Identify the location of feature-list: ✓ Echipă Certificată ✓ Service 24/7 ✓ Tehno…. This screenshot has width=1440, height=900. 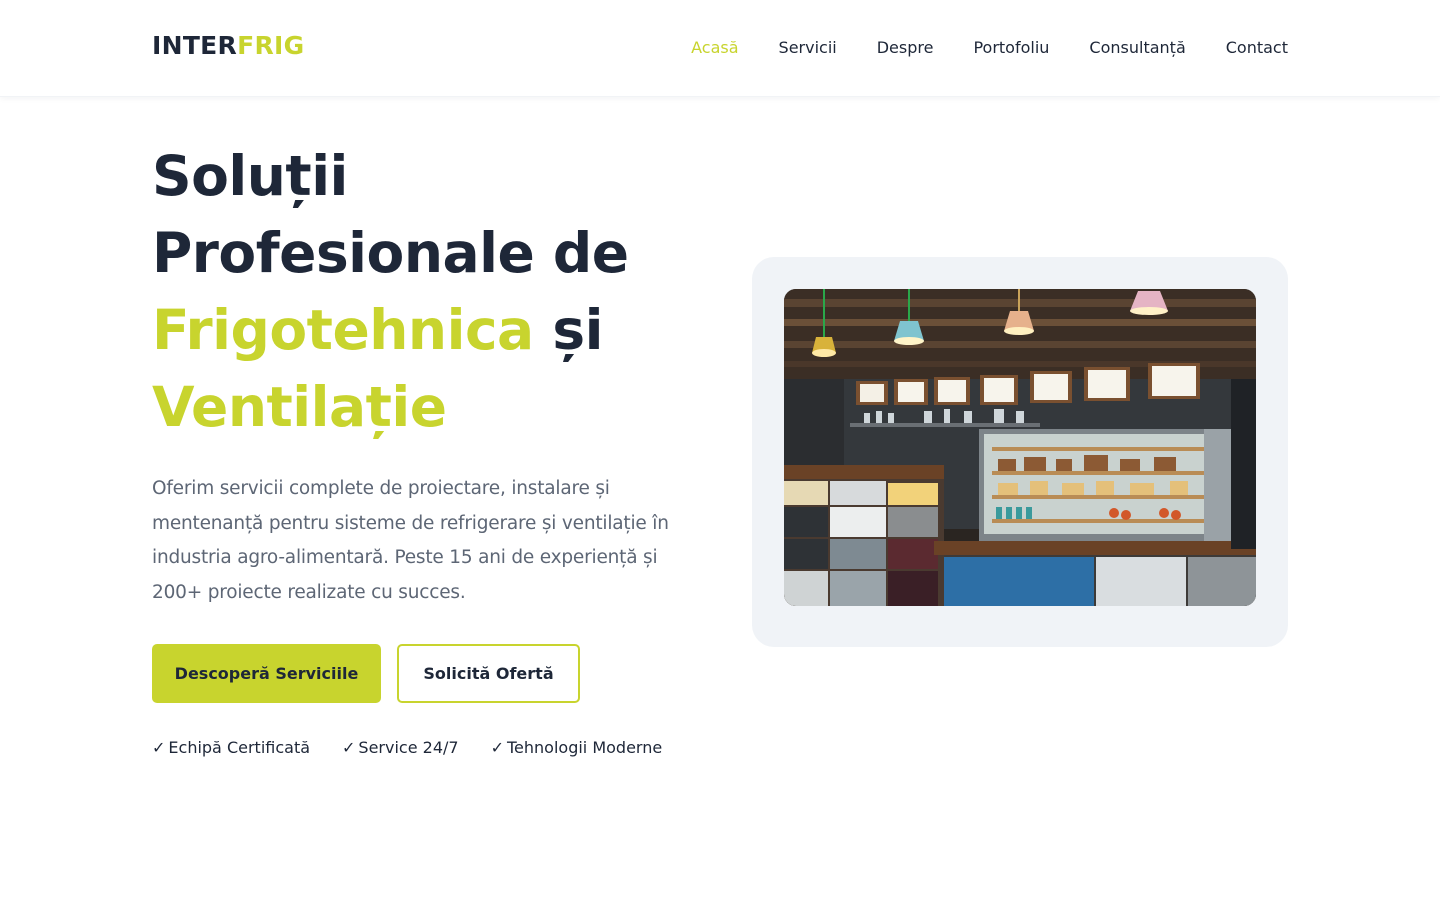
(407, 748).